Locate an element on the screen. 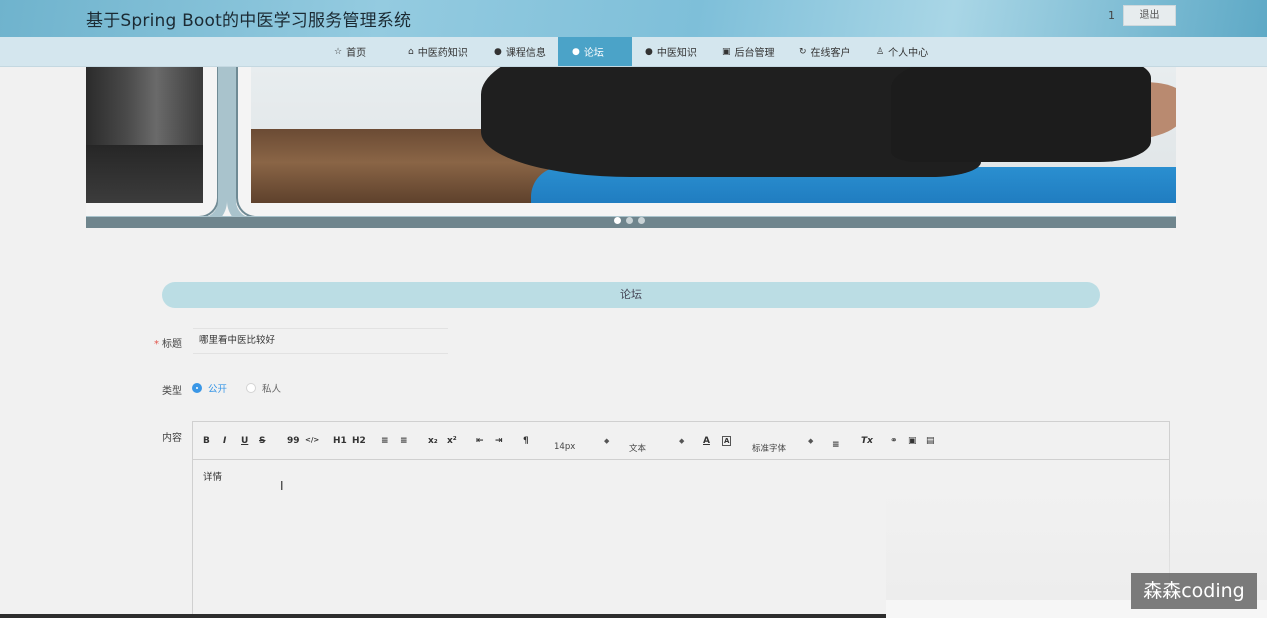 This screenshot has width=1267, height=618. type-radio-public: 公开 is located at coordinates (209, 388).